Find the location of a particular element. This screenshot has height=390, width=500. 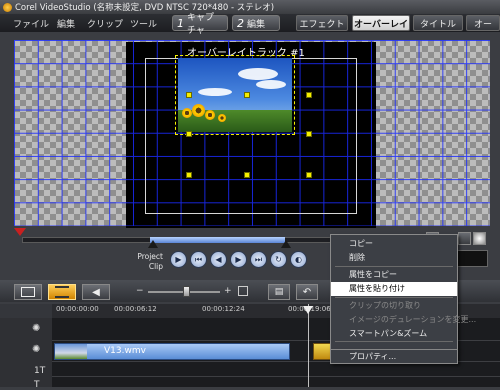

next-frame-button: ▶ is located at coordinates (238, 259).